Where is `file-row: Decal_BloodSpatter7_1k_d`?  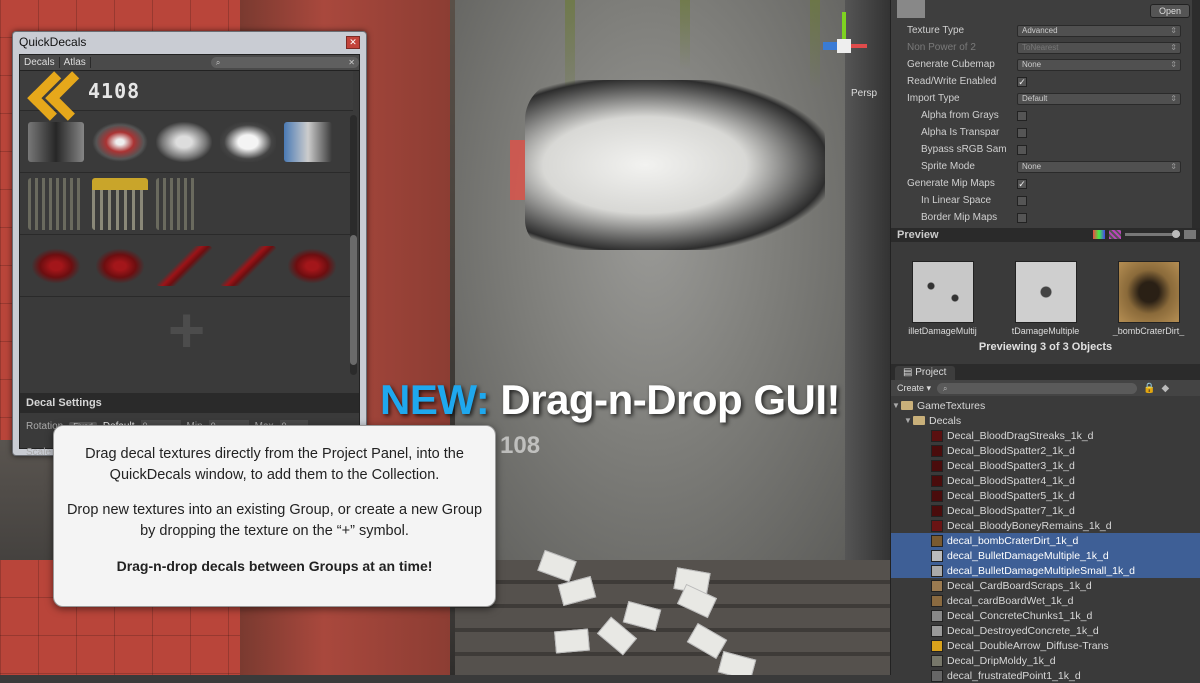 file-row: Decal_BloodSpatter7_1k_d is located at coordinates (1045, 510).